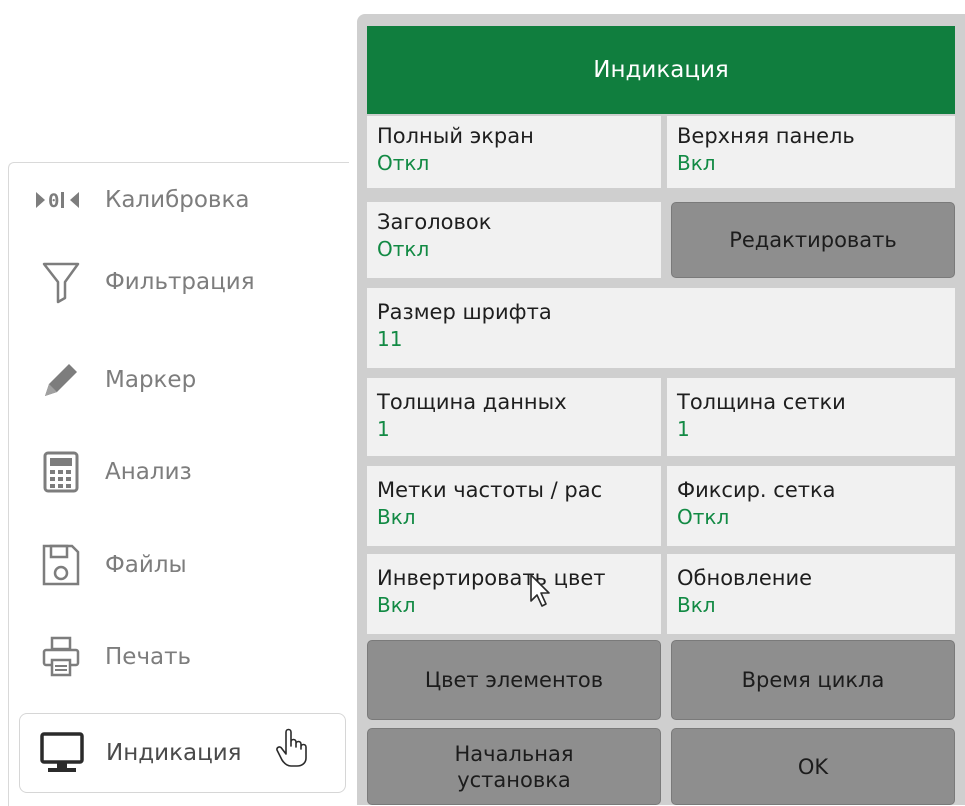 The height and width of the screenshot is (806, 965). What do you see at coordinates (61, 282) in the screenshot?
I see `filter-icon` at bounding box center [61, 282].